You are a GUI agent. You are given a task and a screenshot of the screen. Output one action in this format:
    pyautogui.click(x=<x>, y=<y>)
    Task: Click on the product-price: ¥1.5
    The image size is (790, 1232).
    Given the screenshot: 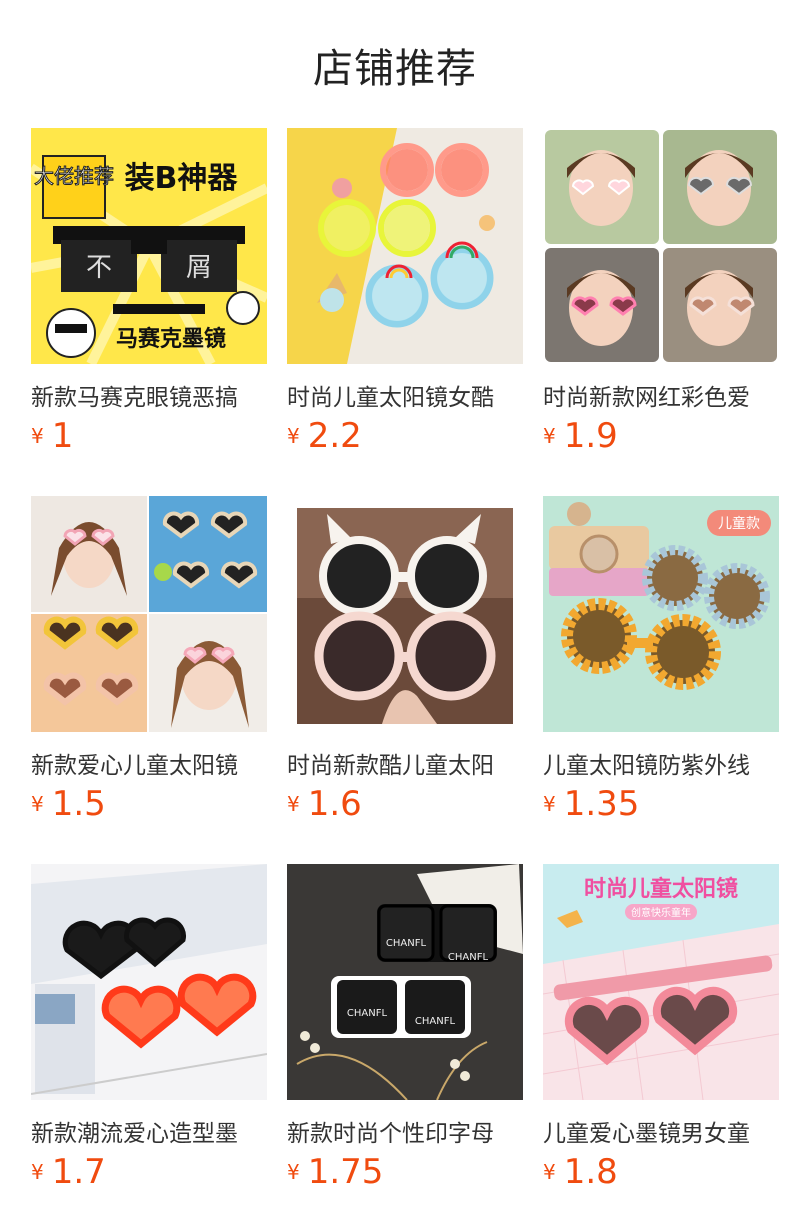 What is the action you would take?
    pyautogui.click(x=149, y=804)
    